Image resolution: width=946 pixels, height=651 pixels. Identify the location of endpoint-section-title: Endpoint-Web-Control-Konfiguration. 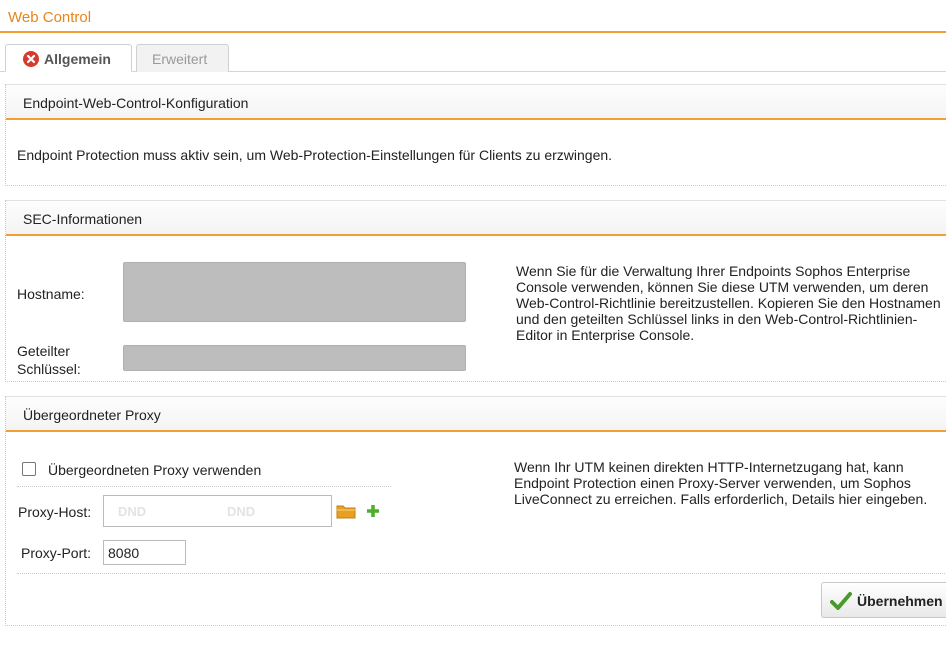
(136, 103).